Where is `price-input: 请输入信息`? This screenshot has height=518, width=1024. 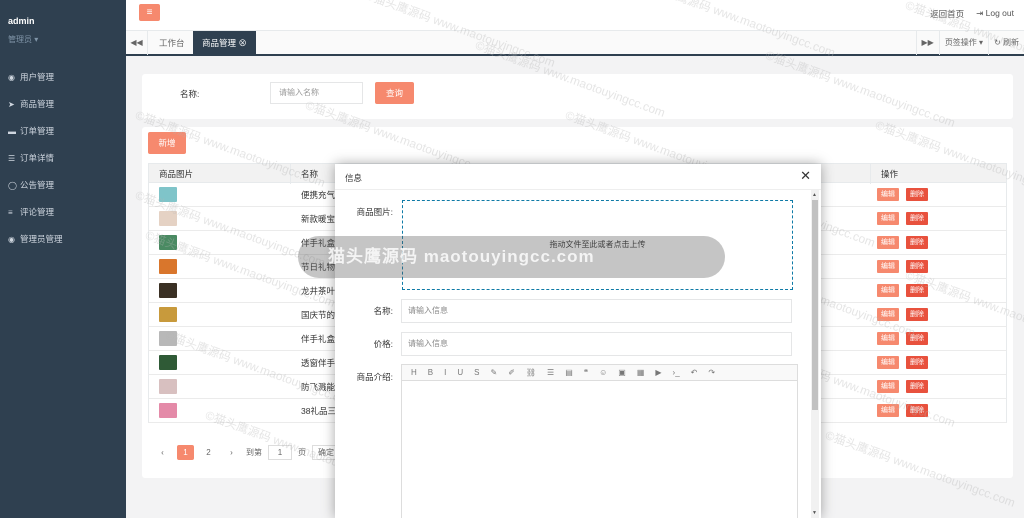 price-input: 请输入信息 is located at coordinates (596, 344).